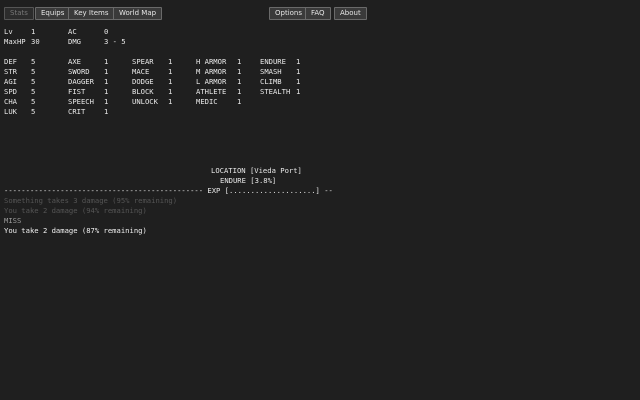 The height and width of the screenshot is (400, 640). I want to click on skill-label: SPEECH, so click(81, 101).